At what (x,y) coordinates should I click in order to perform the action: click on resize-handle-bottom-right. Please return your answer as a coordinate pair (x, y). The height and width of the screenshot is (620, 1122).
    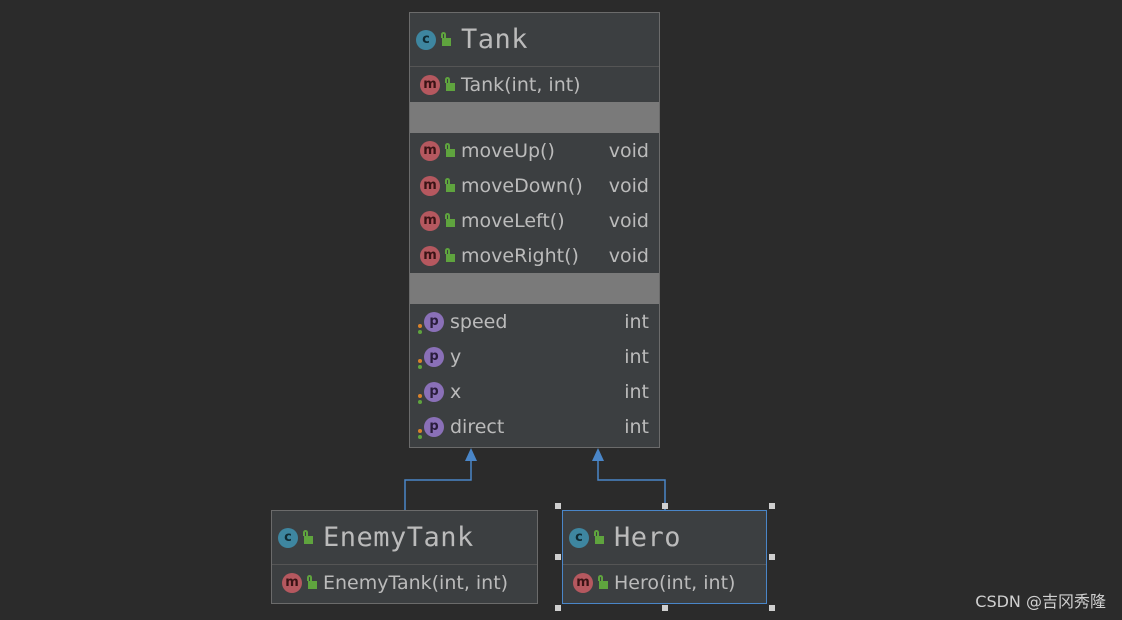
    Looking at the image, I should click on (772, 608).